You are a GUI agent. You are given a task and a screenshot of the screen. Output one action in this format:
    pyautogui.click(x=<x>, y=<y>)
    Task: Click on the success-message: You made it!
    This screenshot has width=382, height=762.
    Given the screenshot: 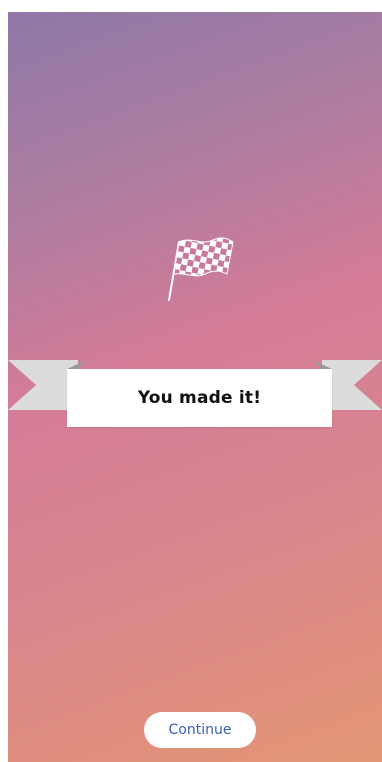 What is the action you would take?
    pyautogui.click(x=199, y=398)
    